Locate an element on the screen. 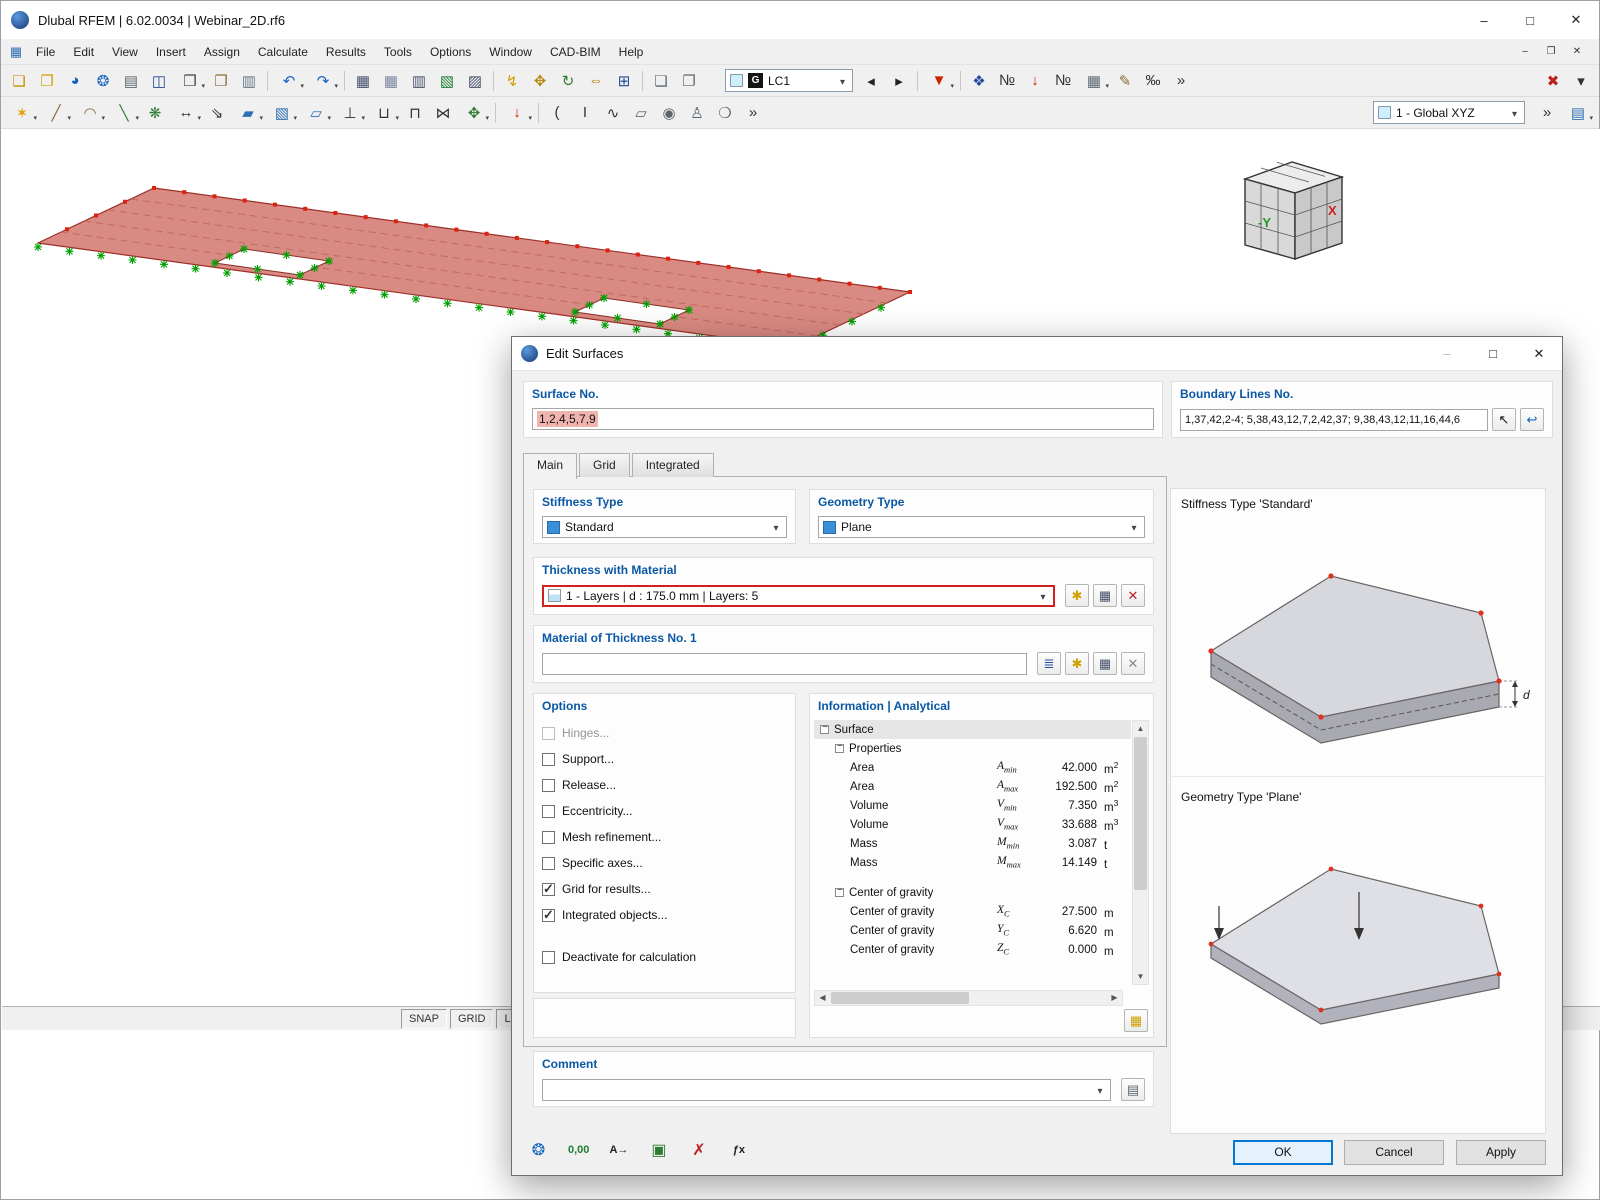 This screenshot has width=1600, height=1200. new-arc-icon: ◠ is located at coordinates (90, 113).